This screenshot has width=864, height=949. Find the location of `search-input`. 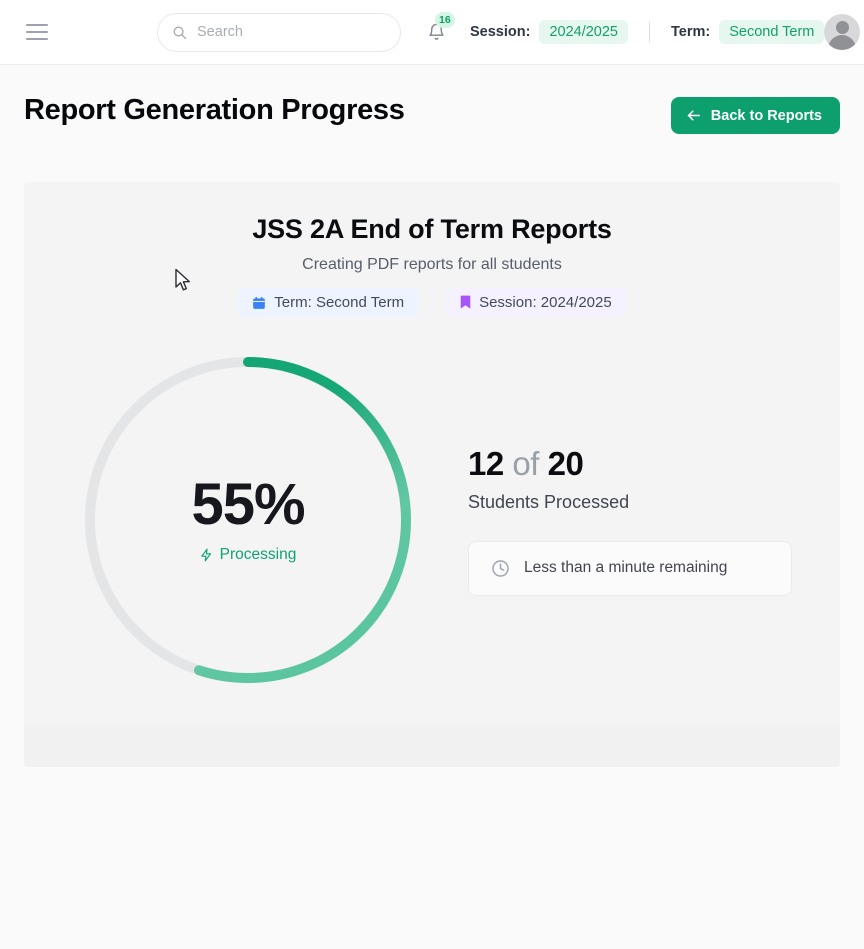

search-input is located at coordinates (291, 32).